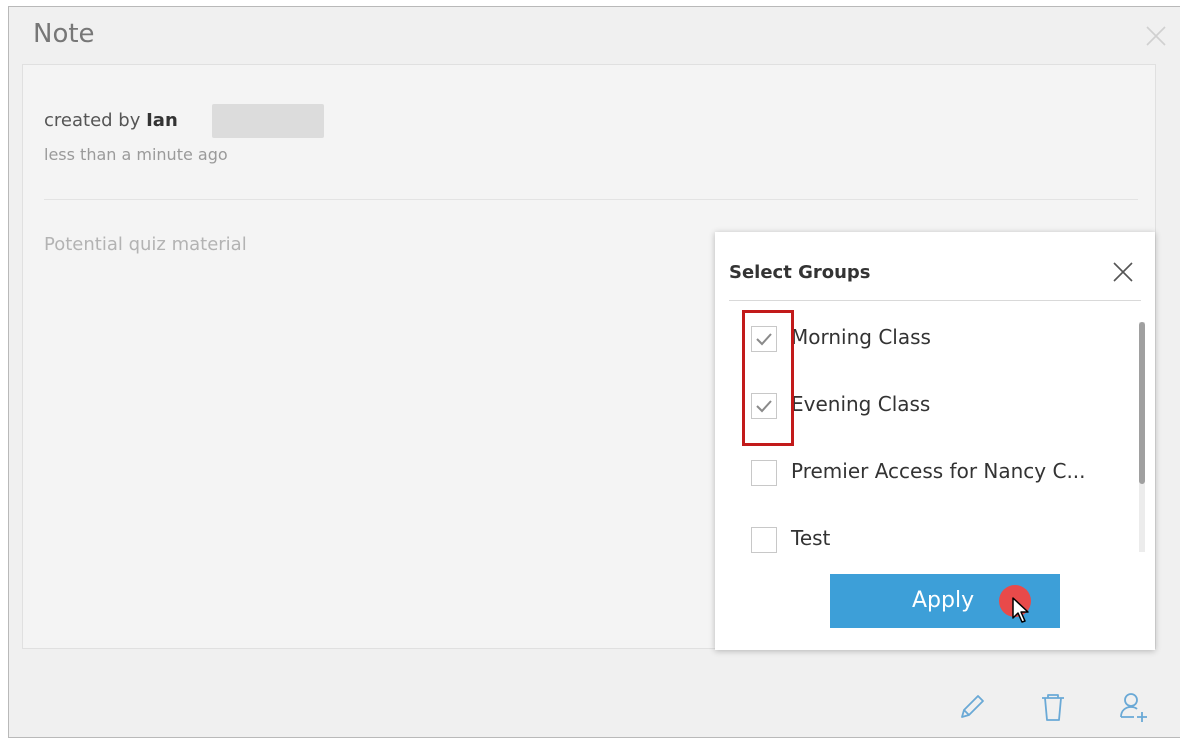 The width and height of the screenshot is (1186, 742). Describe the element at coordinates (943, 600) in the screenshot. I see `apply-label: Apply` at that location.